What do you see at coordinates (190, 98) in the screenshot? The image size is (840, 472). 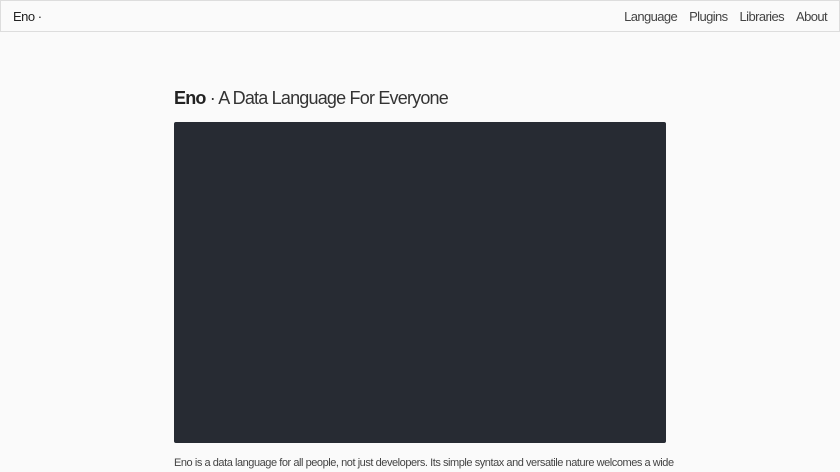 I see `title-bold: Eno` at bounding box center [190, 98].